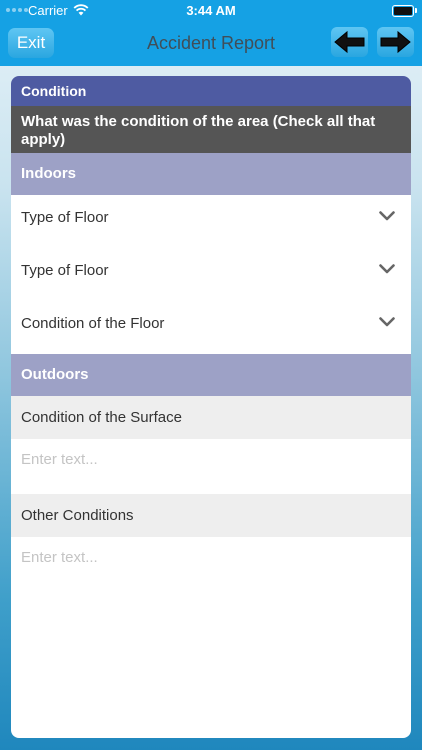 The height and width of the screenshot is (750, 422). I want to click on arrow-right-icon, so click(395, 42).